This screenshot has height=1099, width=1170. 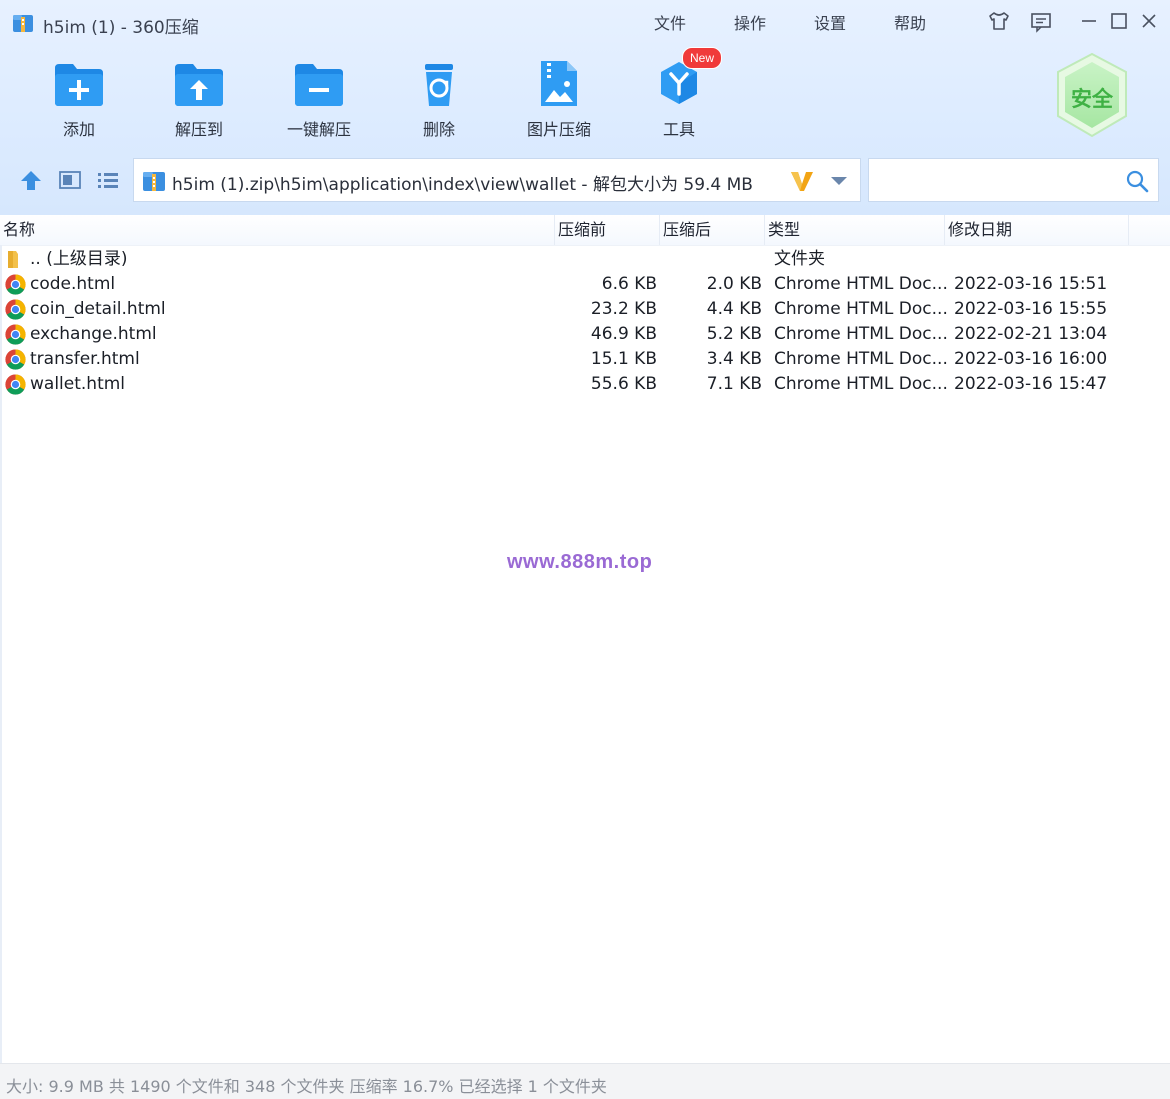 I want to click on tools-label: 工具, so click(x=678, y=129).